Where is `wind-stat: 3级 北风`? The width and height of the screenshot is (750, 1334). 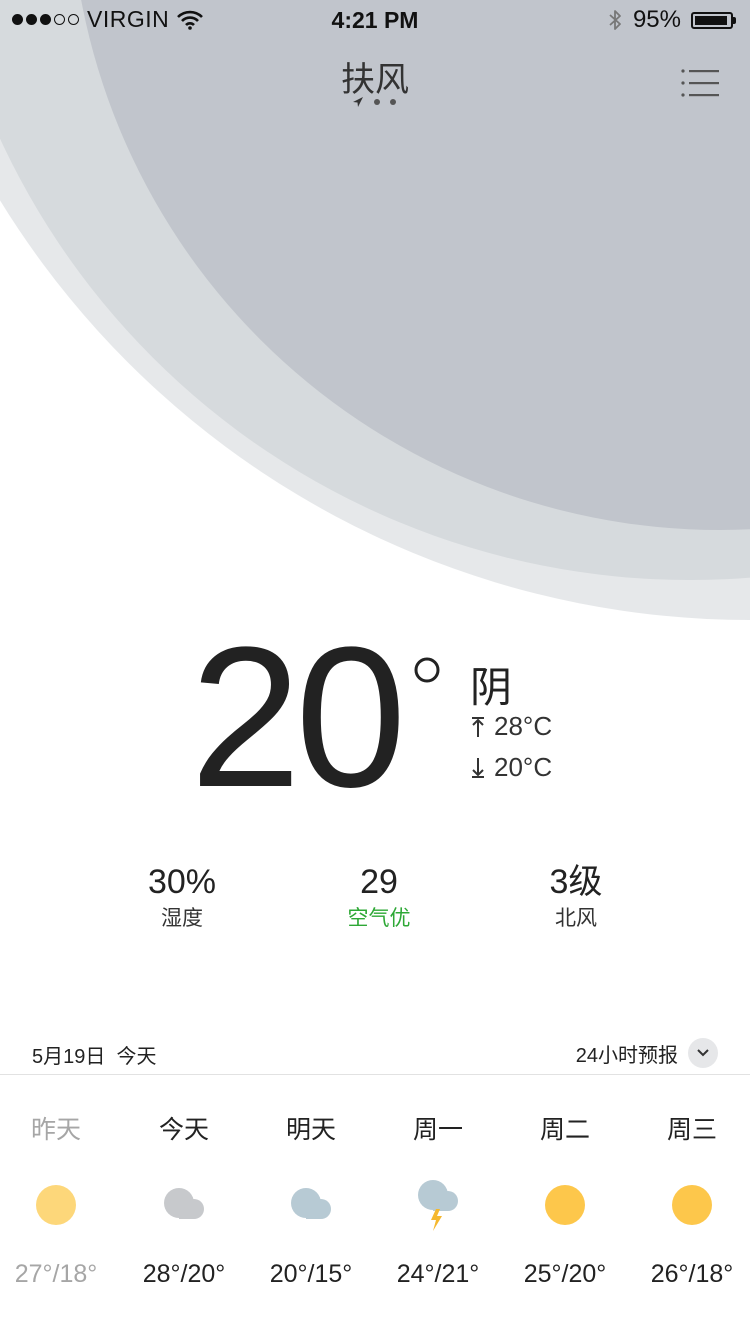
wind-stat: 3级 北风 is located at coordinates (576, 897).